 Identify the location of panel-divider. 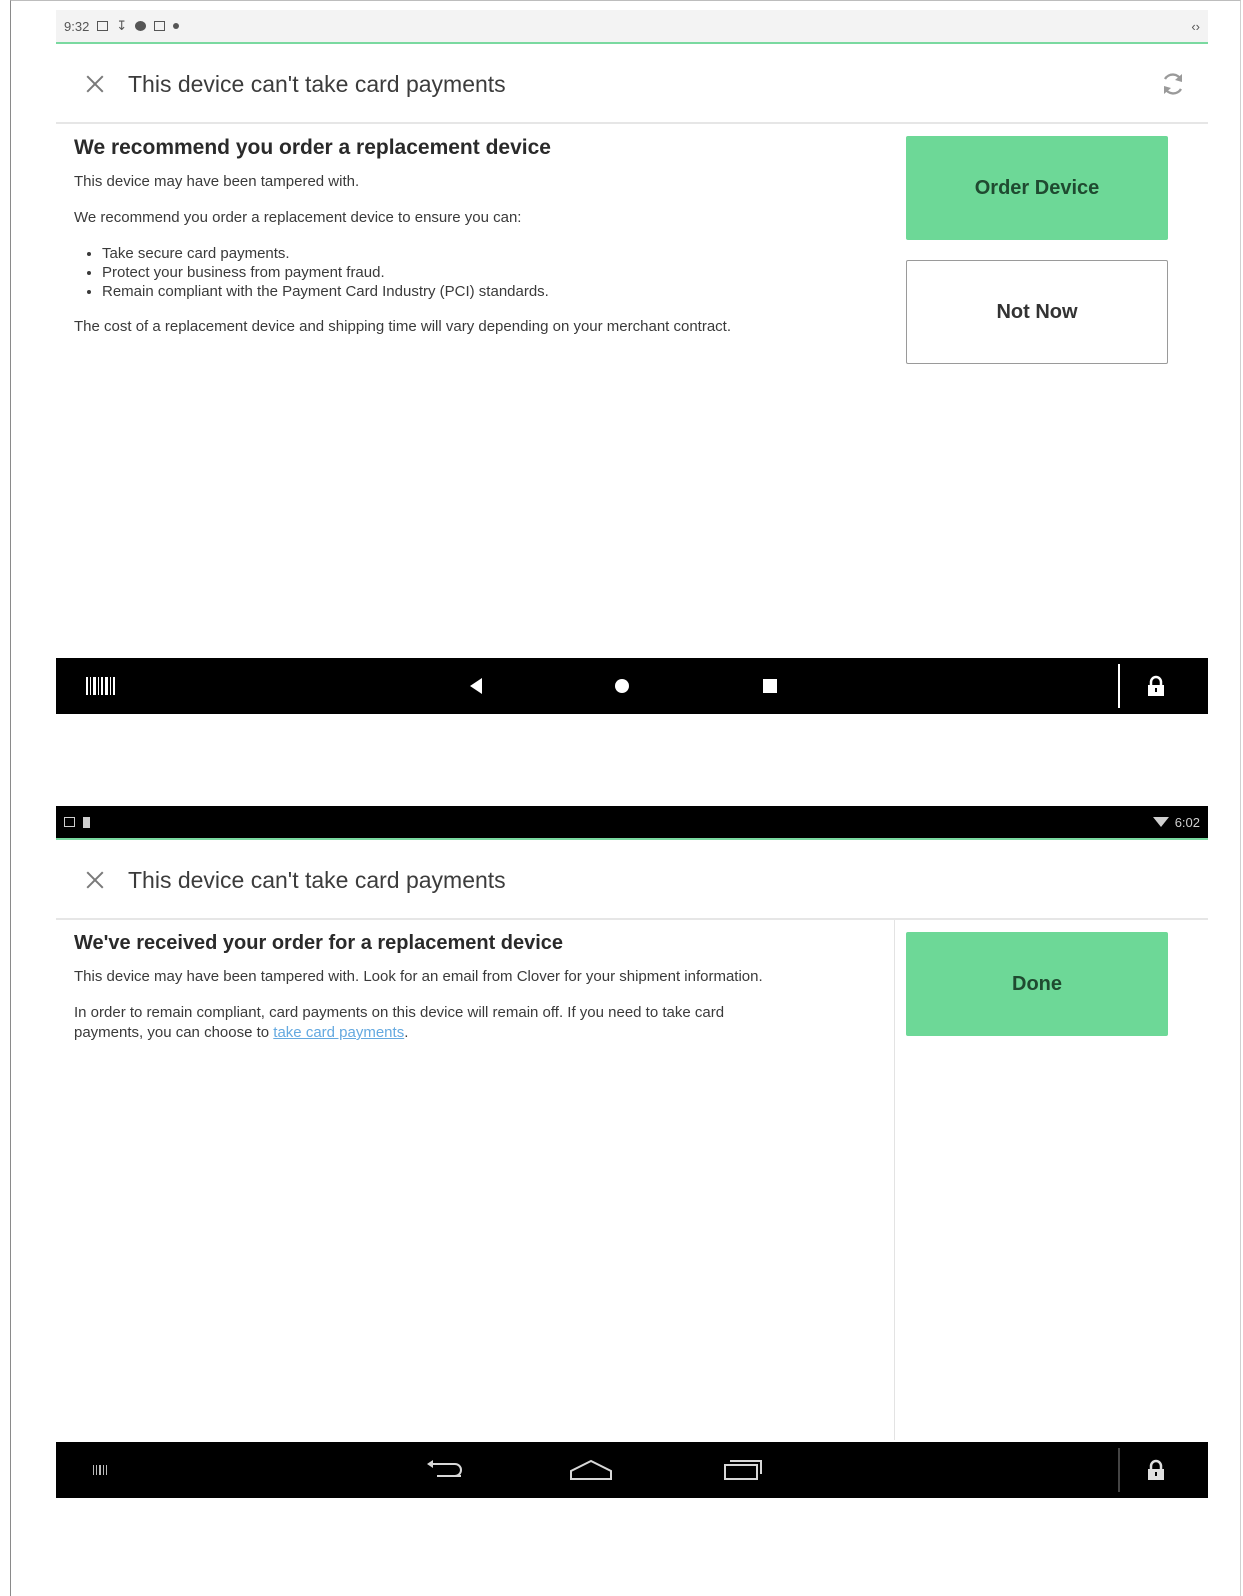
(894, 1180).